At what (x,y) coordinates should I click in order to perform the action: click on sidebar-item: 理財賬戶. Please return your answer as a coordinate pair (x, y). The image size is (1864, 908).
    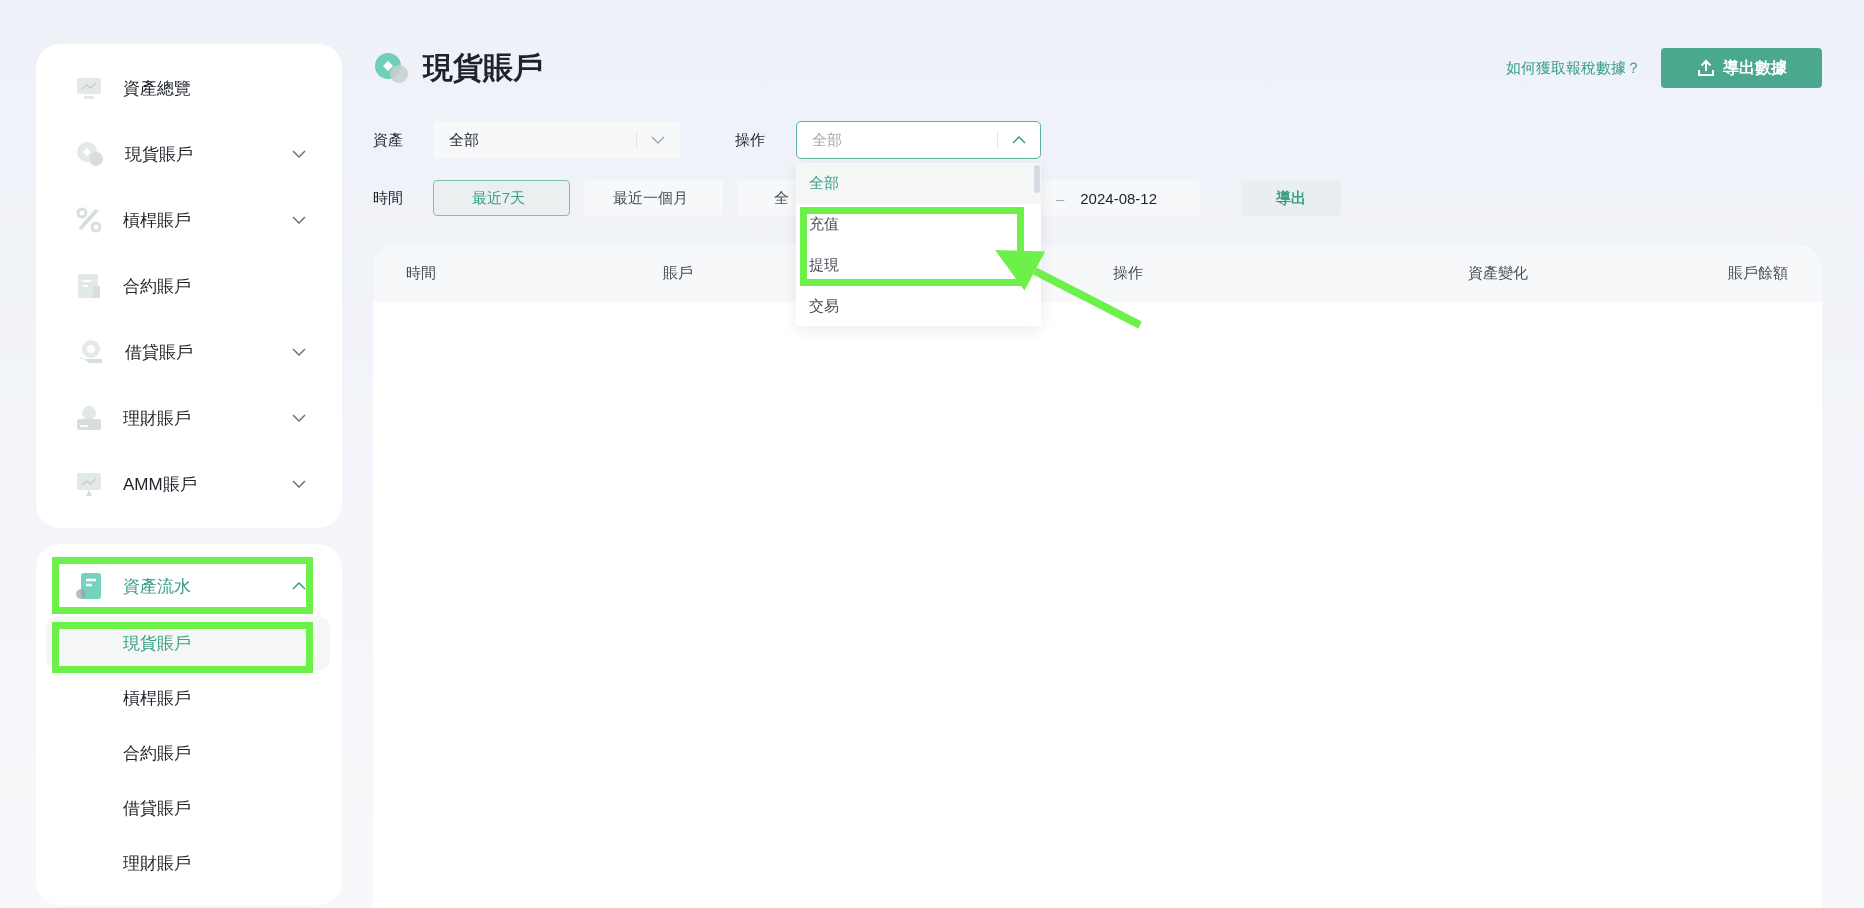
    Looking at the image, I should click on (189, 418).